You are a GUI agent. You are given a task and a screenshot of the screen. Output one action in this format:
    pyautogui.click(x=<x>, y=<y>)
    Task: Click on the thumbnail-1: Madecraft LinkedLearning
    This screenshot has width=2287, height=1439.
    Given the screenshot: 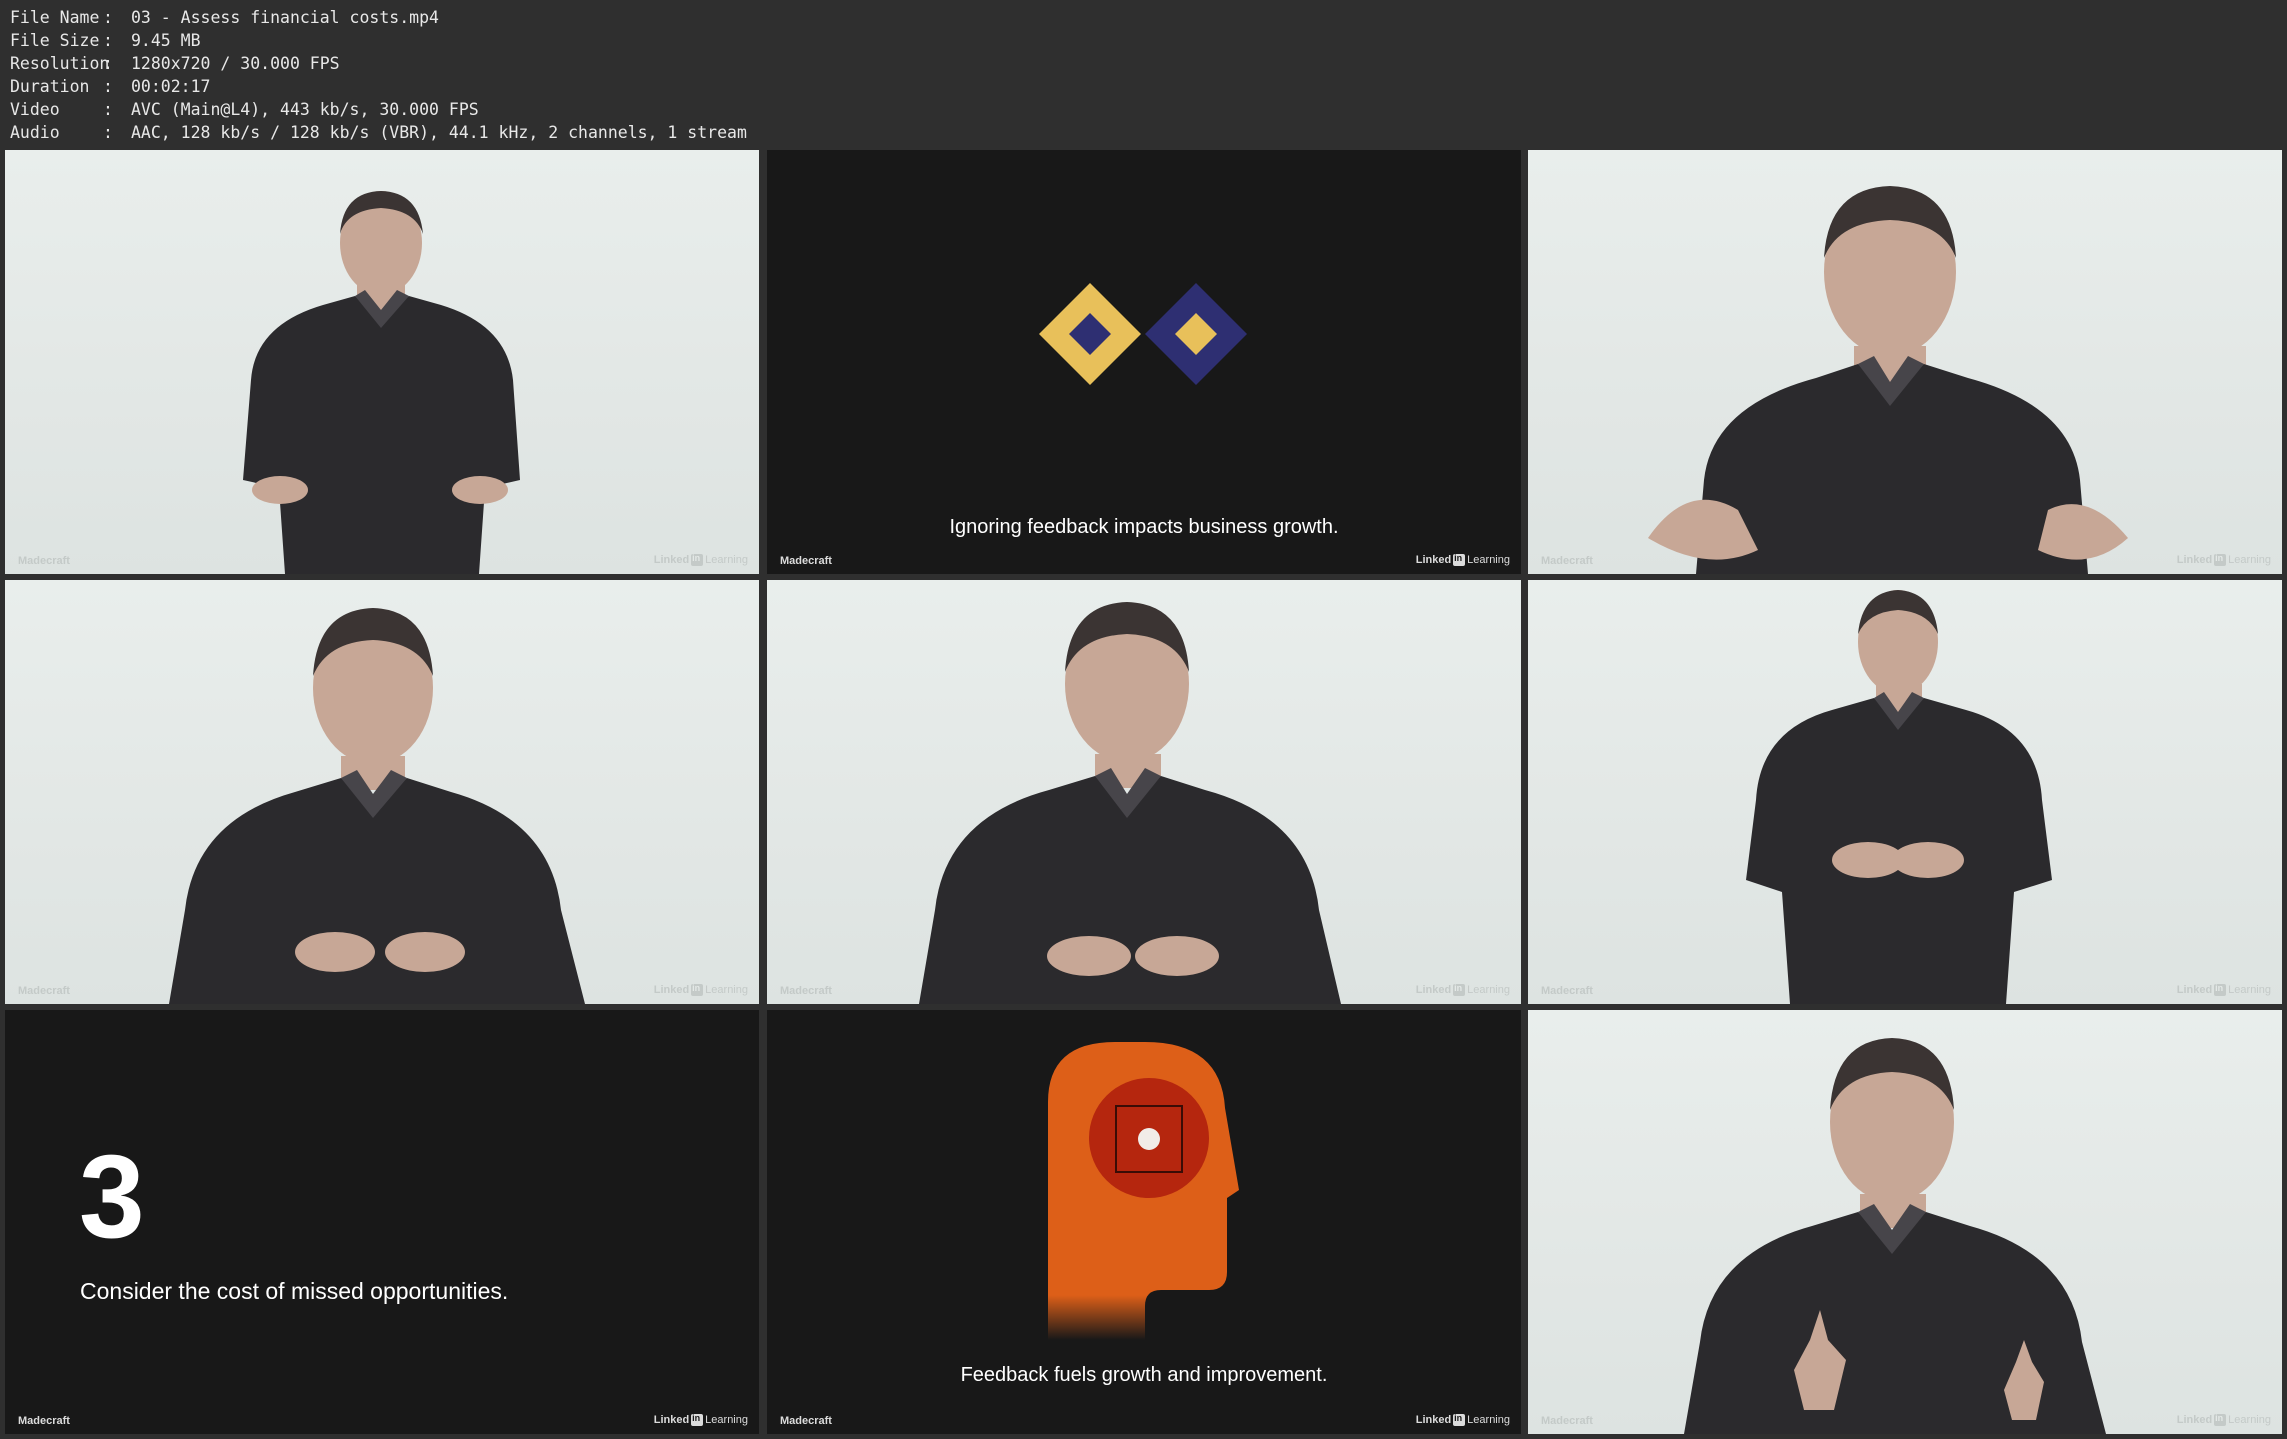 What is the action you would take?
    pyautogui.click(x=382, y=362)
    